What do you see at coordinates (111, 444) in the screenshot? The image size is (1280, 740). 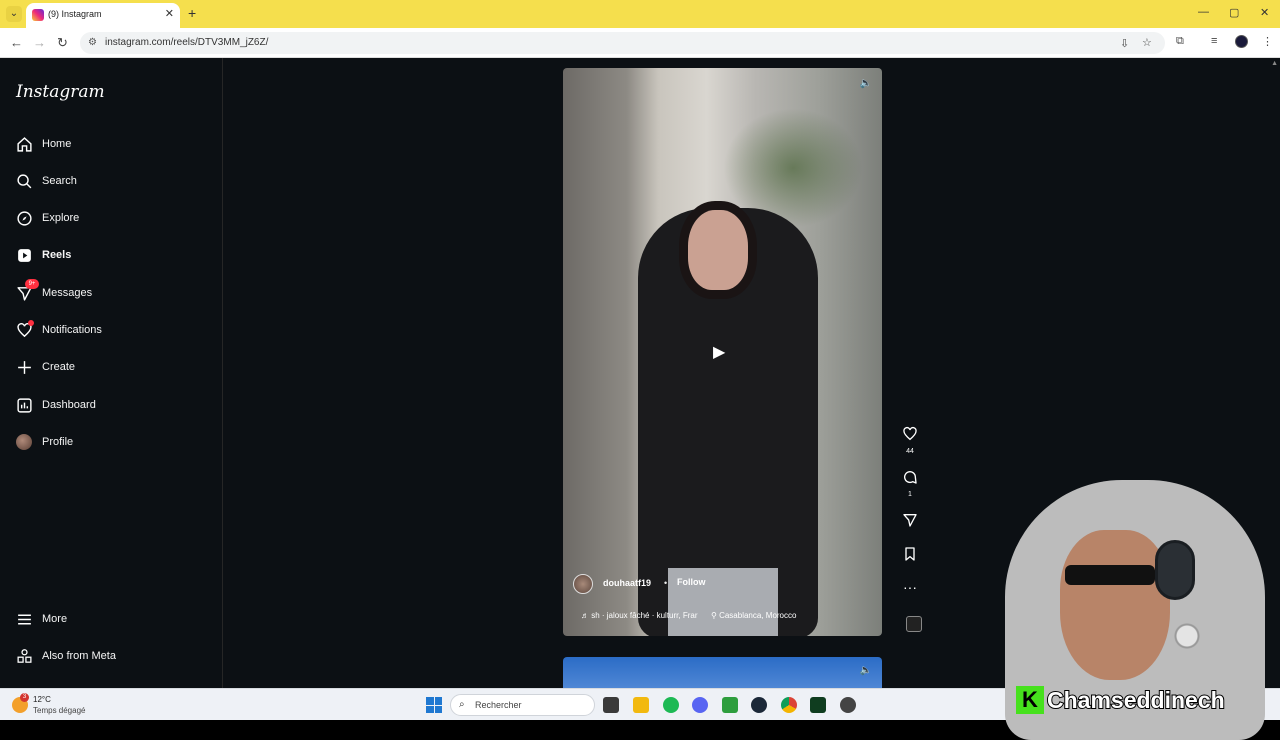 I see `sidebar-item-profile: Profile` at bounding box center [111, 444].